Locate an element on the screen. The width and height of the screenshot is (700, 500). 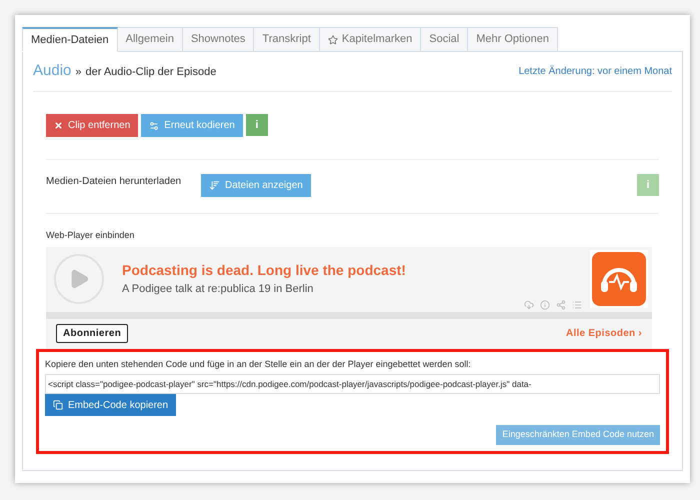
tab: Kapitelmarken is located at coordinates (370, 39).